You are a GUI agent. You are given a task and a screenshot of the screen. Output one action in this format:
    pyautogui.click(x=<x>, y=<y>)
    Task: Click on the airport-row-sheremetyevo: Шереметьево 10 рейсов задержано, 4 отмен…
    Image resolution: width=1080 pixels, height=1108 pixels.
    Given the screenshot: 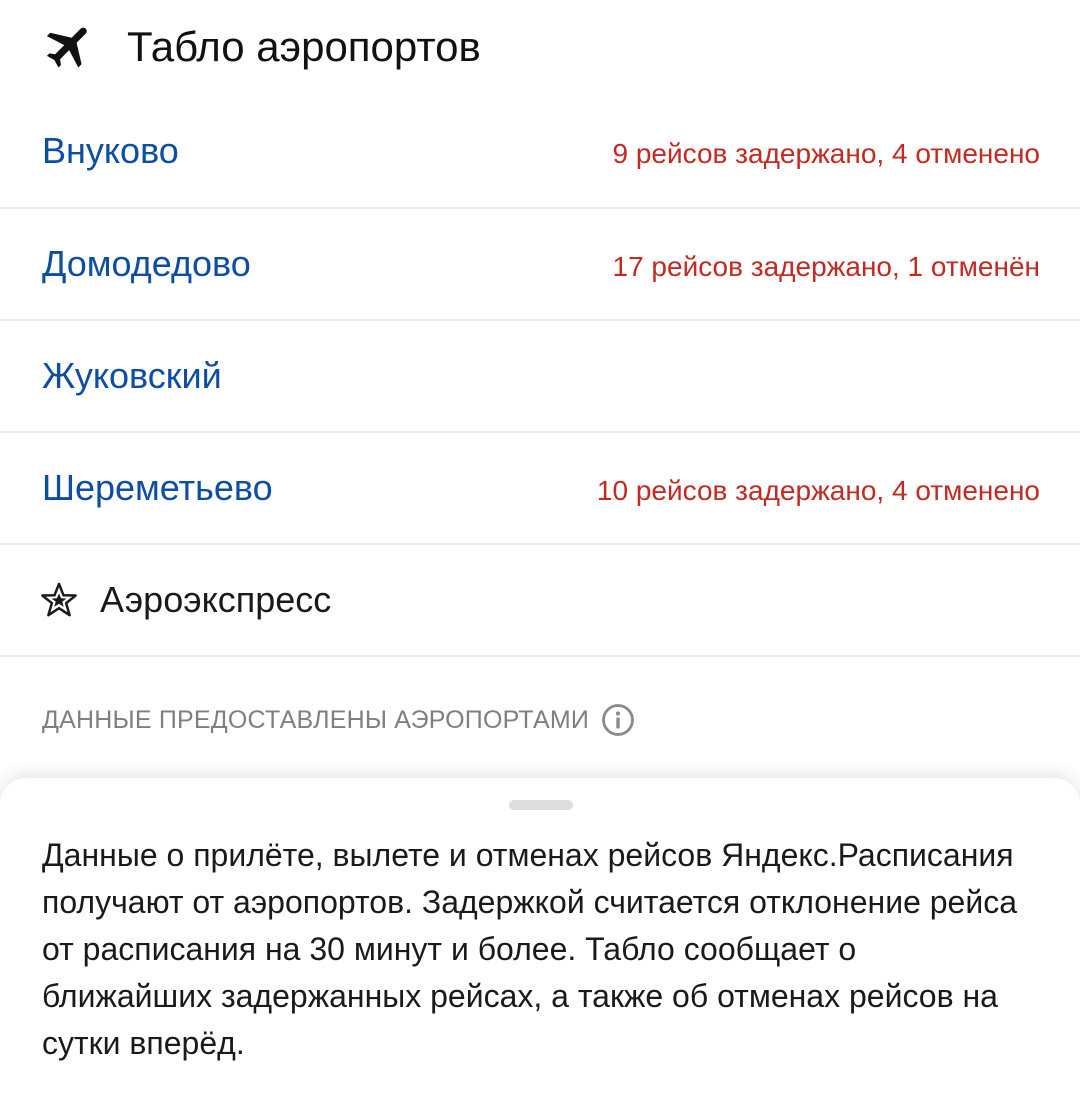 What is the action you would take?
    pyautogui.click(x=540, y=489)
    